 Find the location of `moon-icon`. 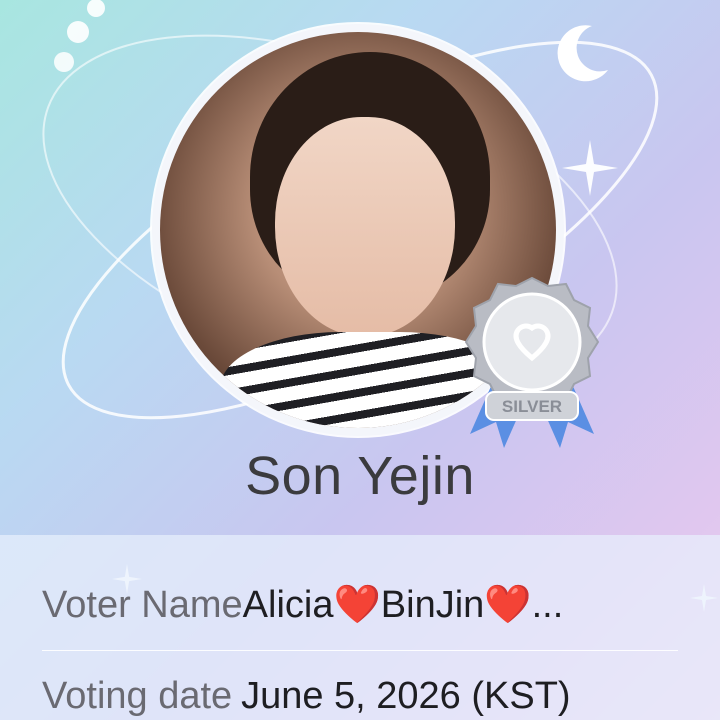

moon-icon is located at coordinates (582, 53).